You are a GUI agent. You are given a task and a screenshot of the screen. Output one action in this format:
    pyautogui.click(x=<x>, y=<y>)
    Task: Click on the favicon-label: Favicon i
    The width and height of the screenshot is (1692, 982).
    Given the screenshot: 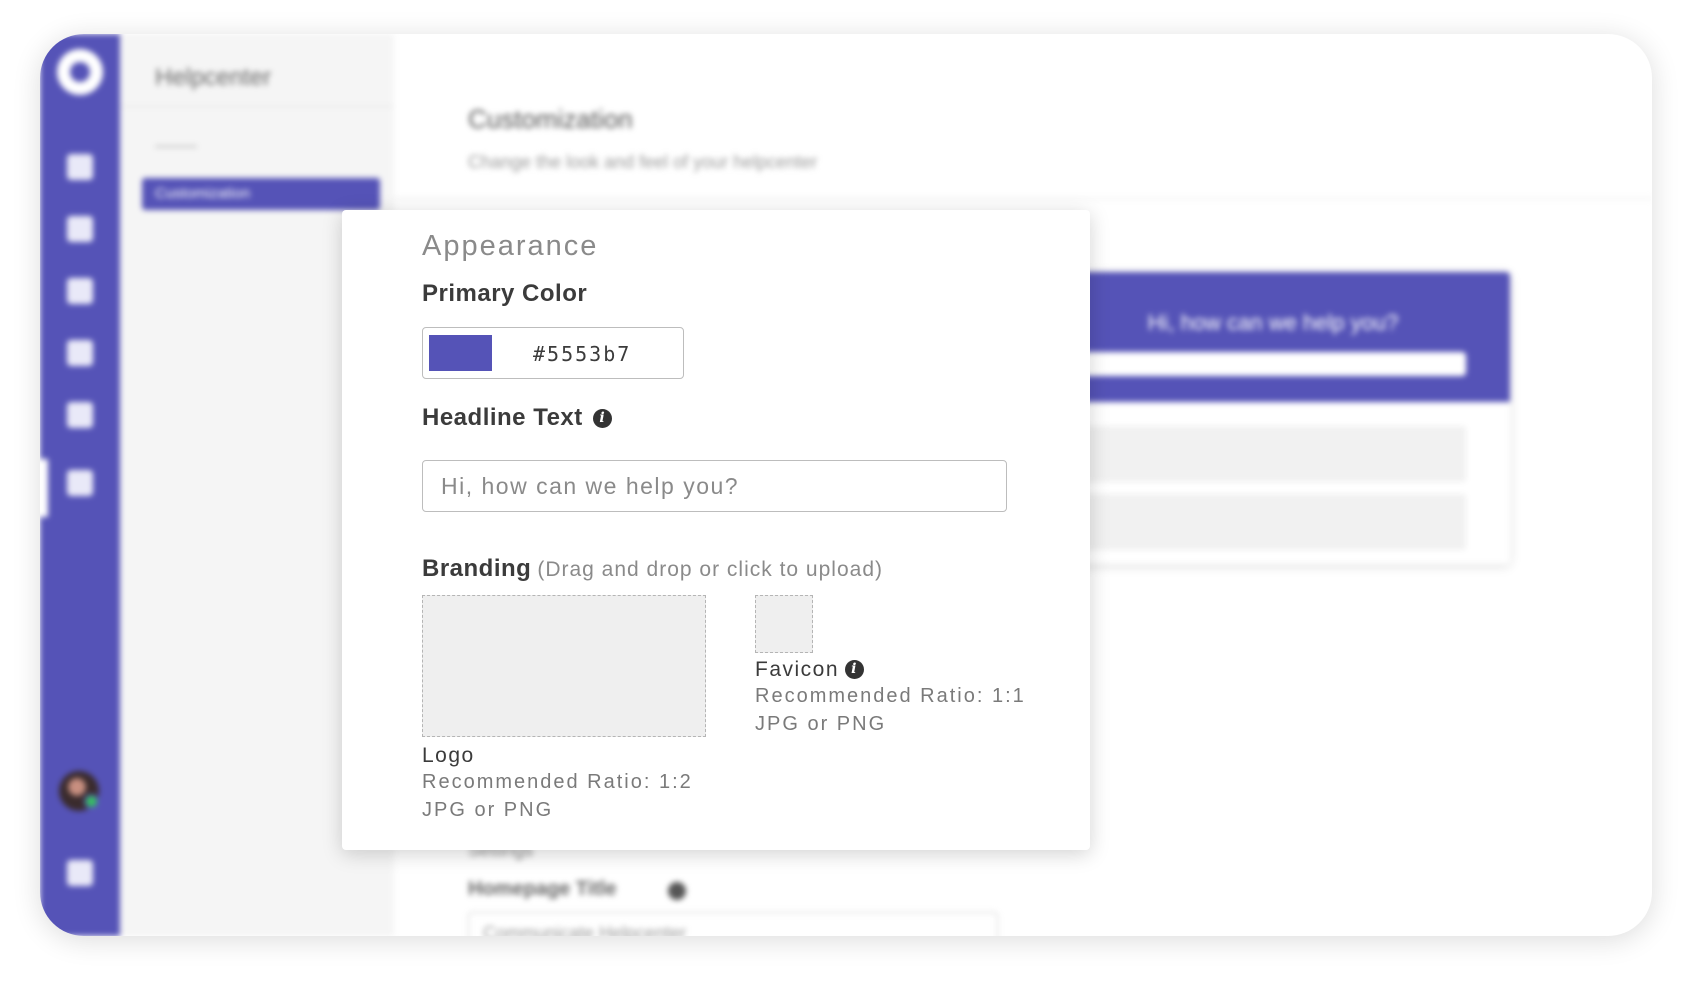 What is the action you would take?
    pyautogui.click(x=810, y=670)
    